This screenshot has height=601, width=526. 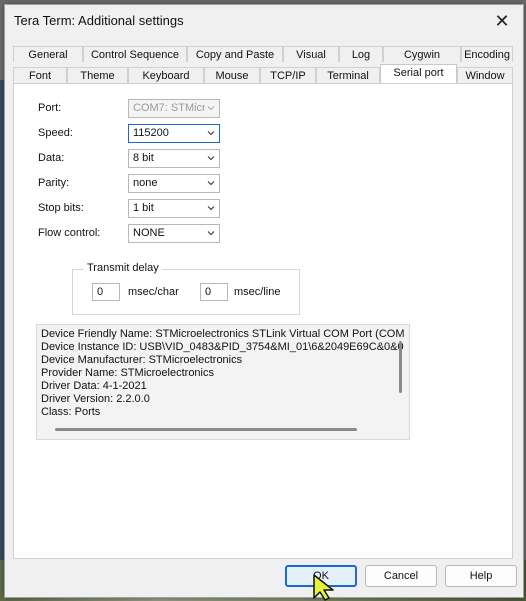 What do you see at coordinates (418, 73) in the screenshot?
I see `tab-serial-port: Serial port` at bounding box center [418, 73].